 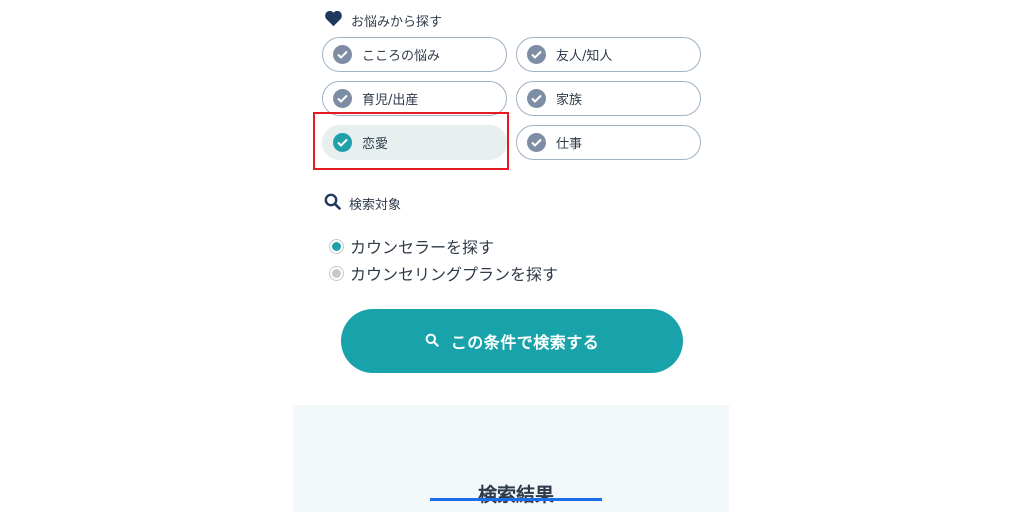 I want to click on results-title-underline, so click(x=516, y=499).